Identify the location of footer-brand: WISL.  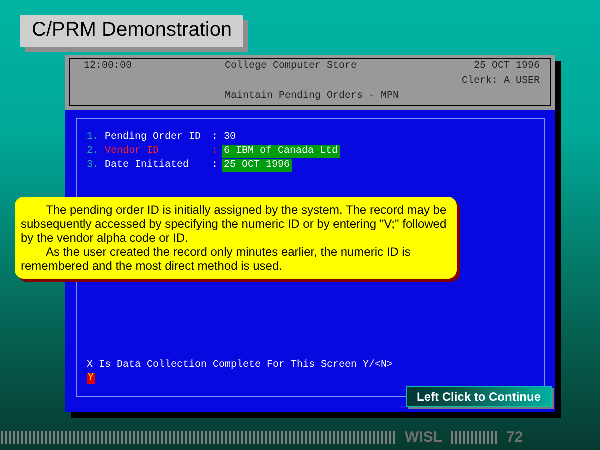
(423, 437).